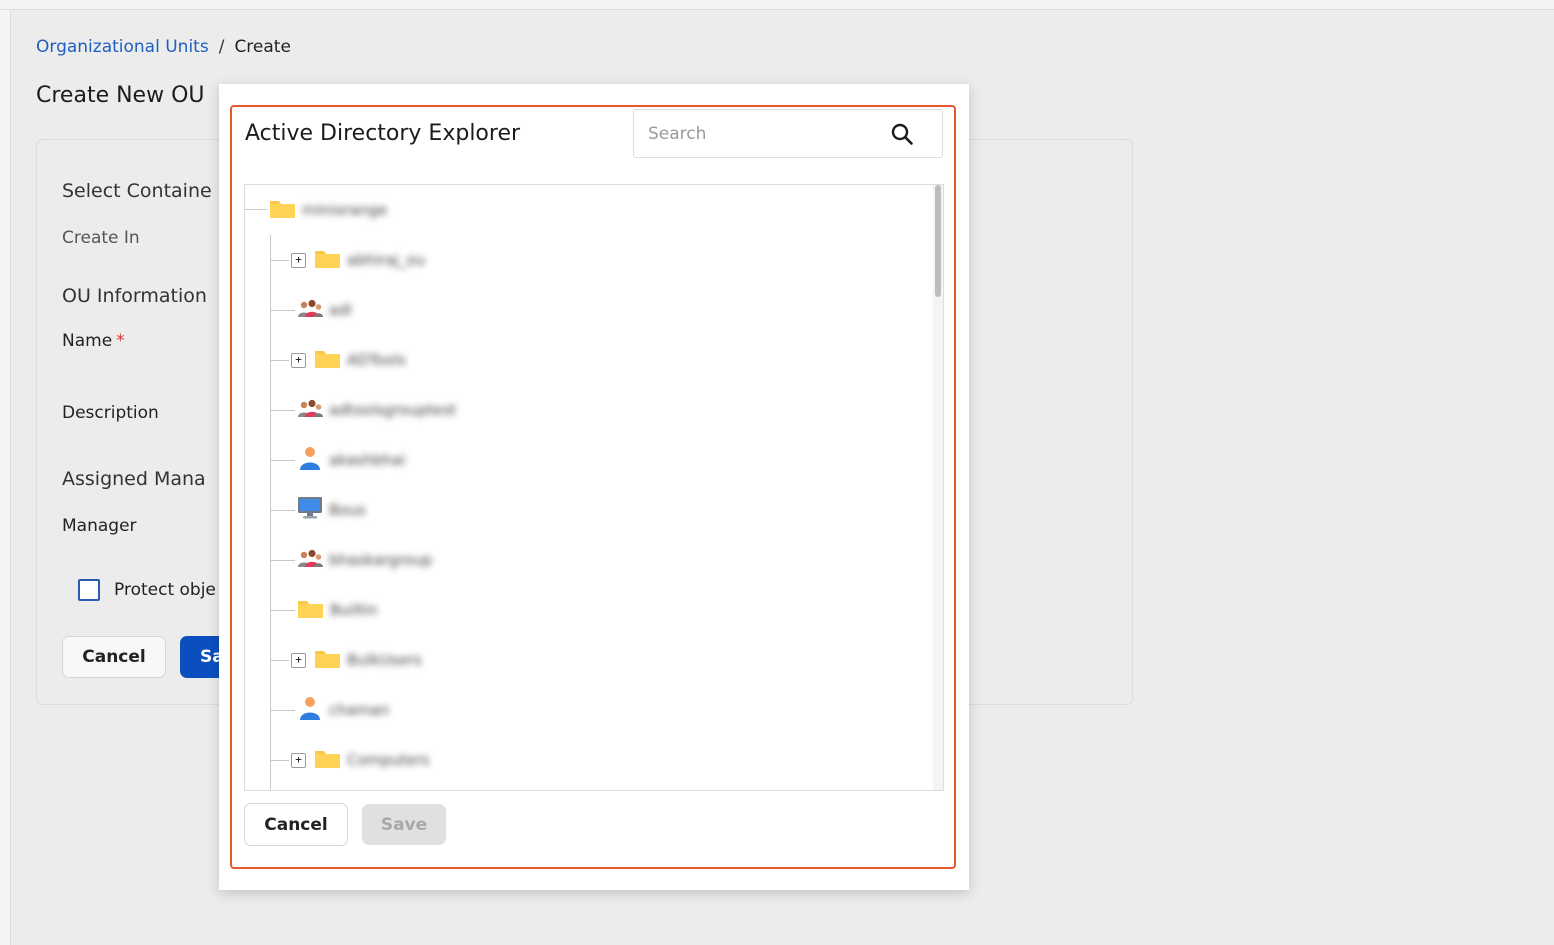  Describe the element at coordinates (388, 760) in the screenshot. I see `tree-node-label: Computers` at that location.